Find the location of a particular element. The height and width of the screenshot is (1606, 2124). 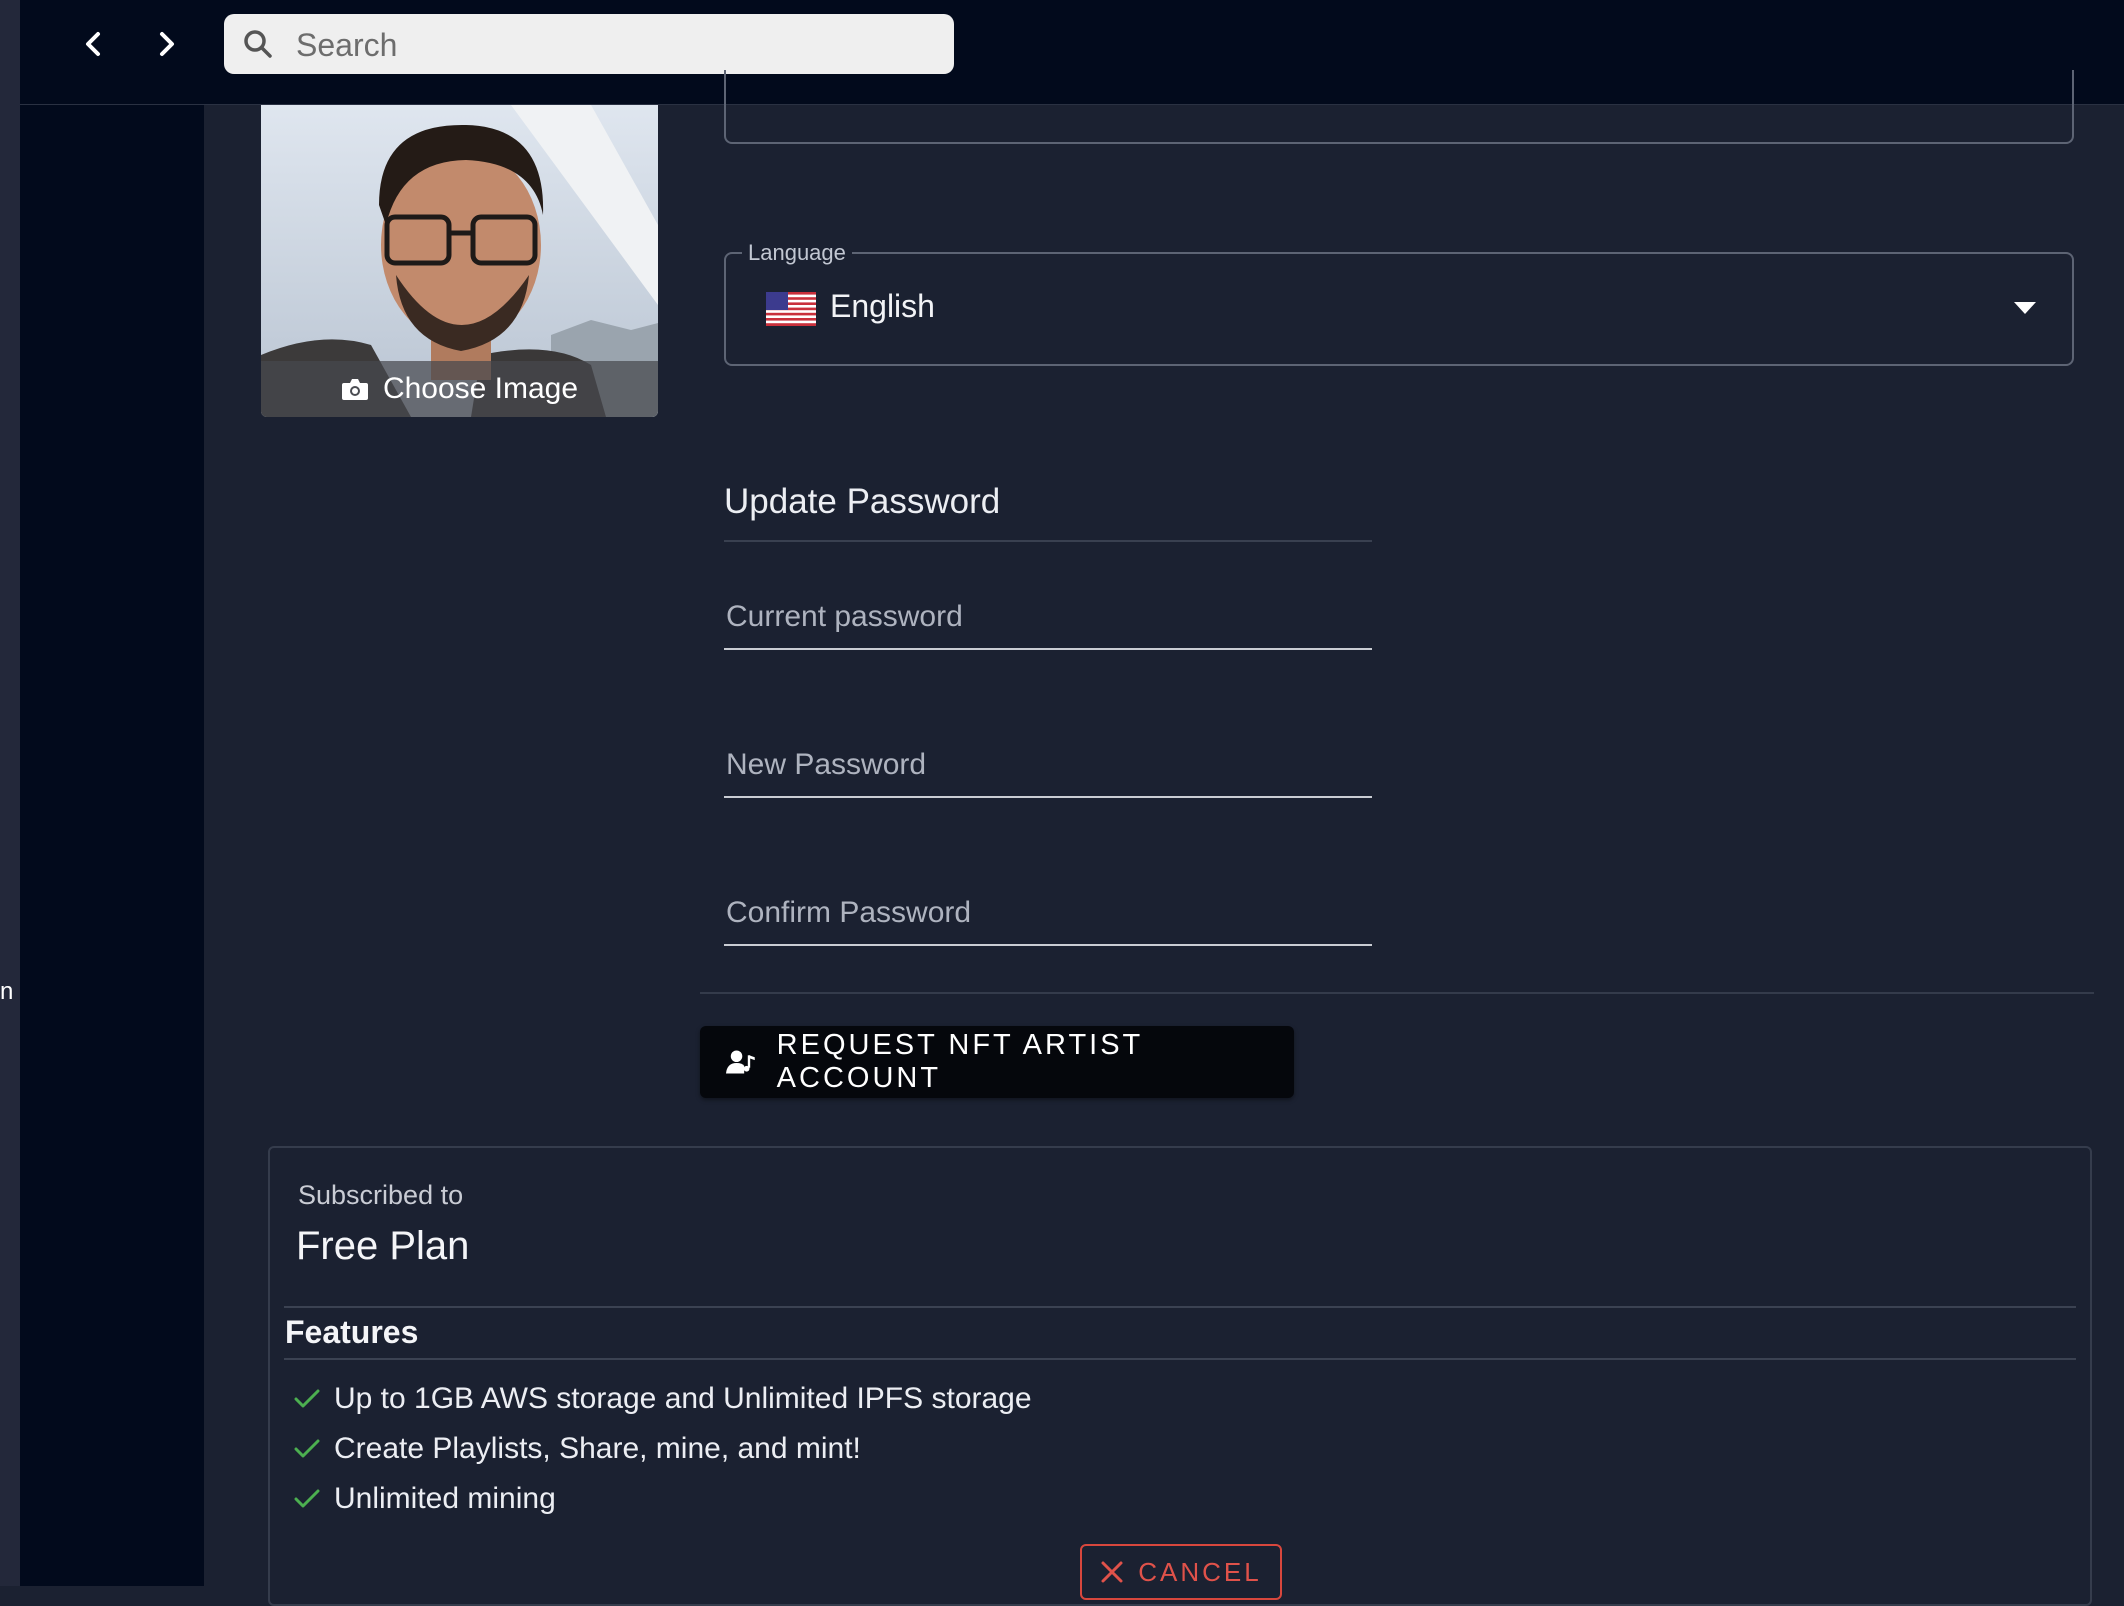

choose-image-button: Choose Image is located at coordinates (459, 389).